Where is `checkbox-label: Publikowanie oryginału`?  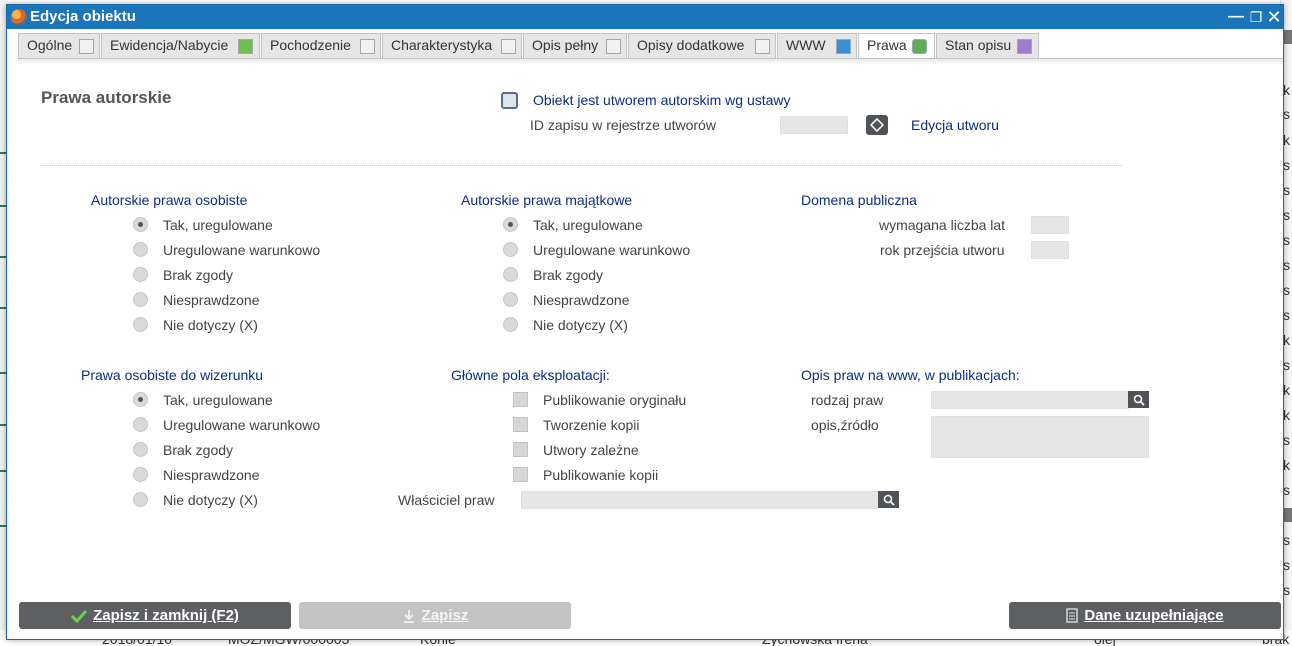 checkbox-label: Publikowanie oryginału is located at coordinates (615, 400).